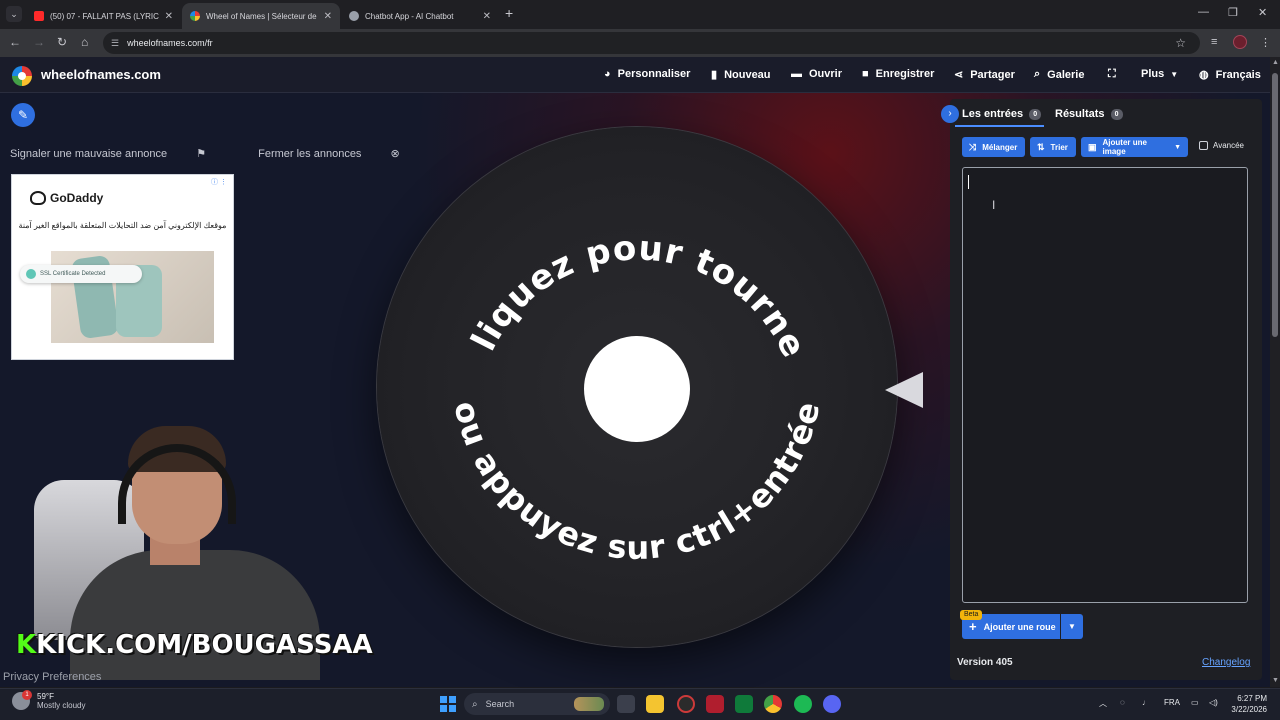  Describe the element at coordinates (39, 16) in the screenshot. I see `youtube-icon` at that location.